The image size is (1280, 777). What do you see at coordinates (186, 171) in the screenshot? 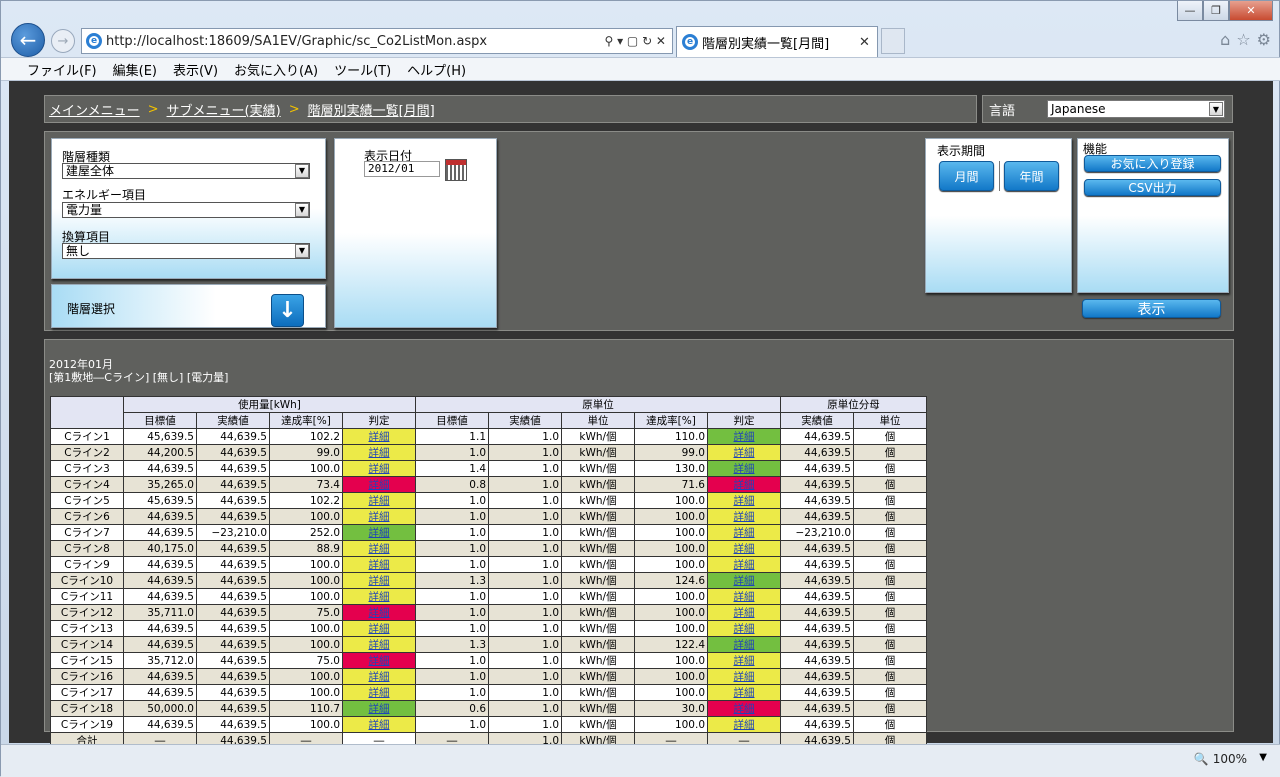
I see `hier-type-select: 建屋全体 ▼` at bounding box center [186, 171].